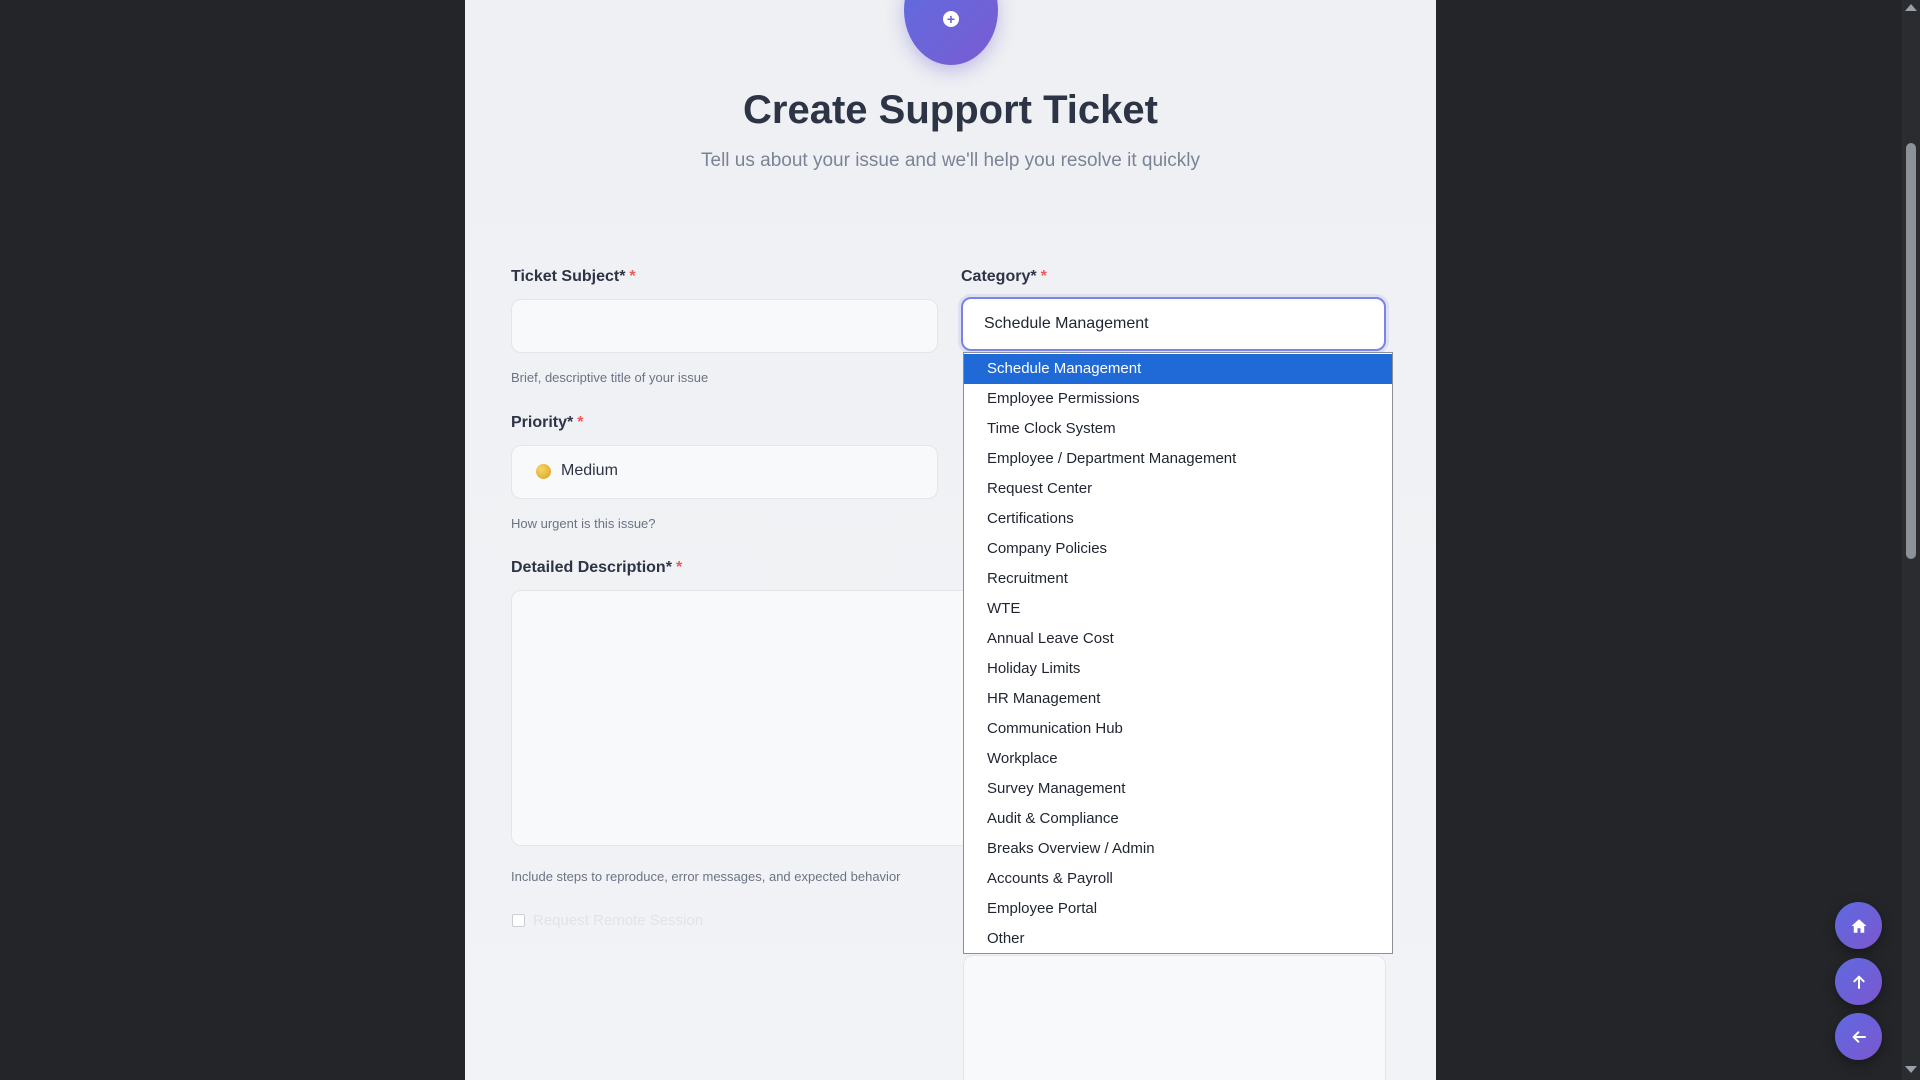 The width and height of the screenshot is (1920, 1080). I want to click on page-scrollbar, so click(1911, 540).